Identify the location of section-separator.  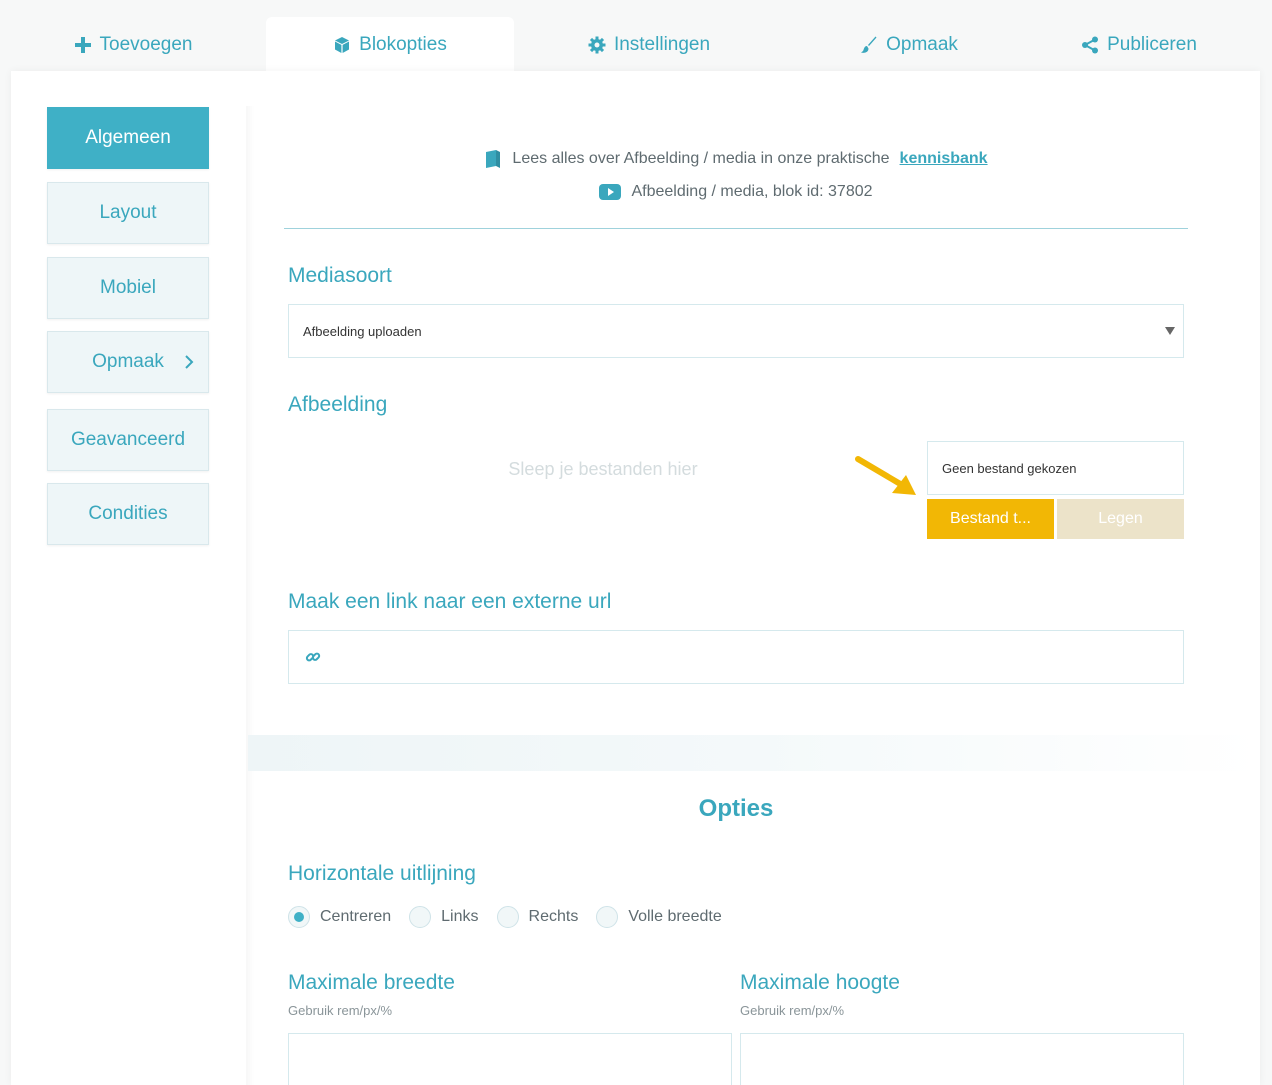
(754, 753).